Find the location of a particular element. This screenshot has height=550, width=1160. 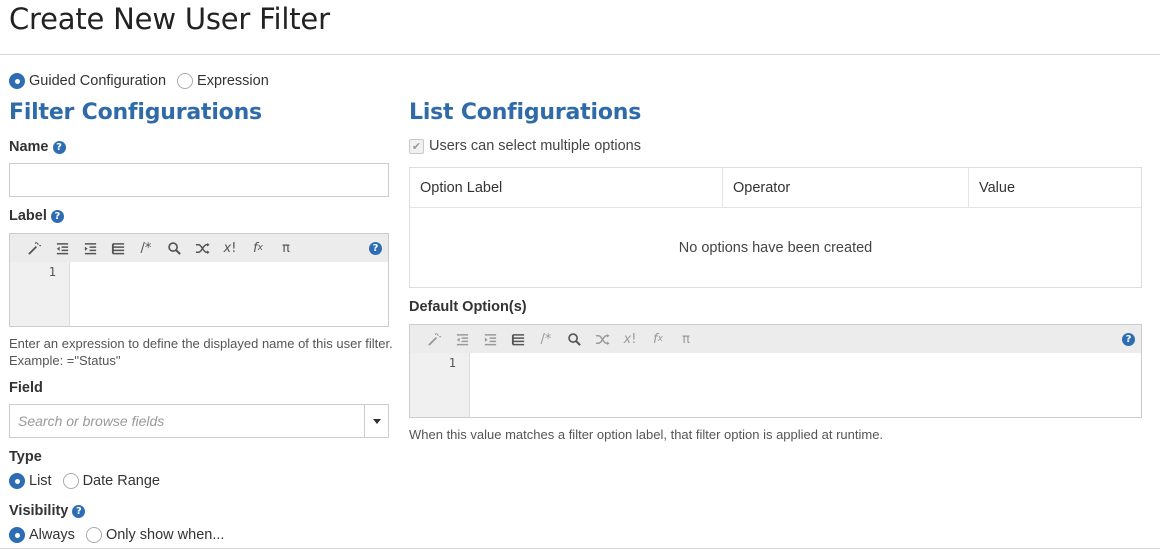

label-editor-body: 1 is located at coordinates (199, 294).